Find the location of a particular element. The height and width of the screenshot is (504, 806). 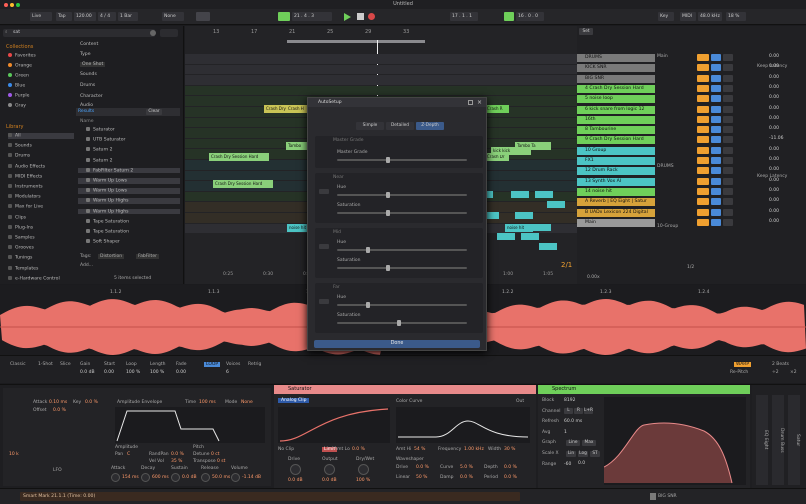

frequency-value: 1.00 kHz is located at coordinates (474, 449).